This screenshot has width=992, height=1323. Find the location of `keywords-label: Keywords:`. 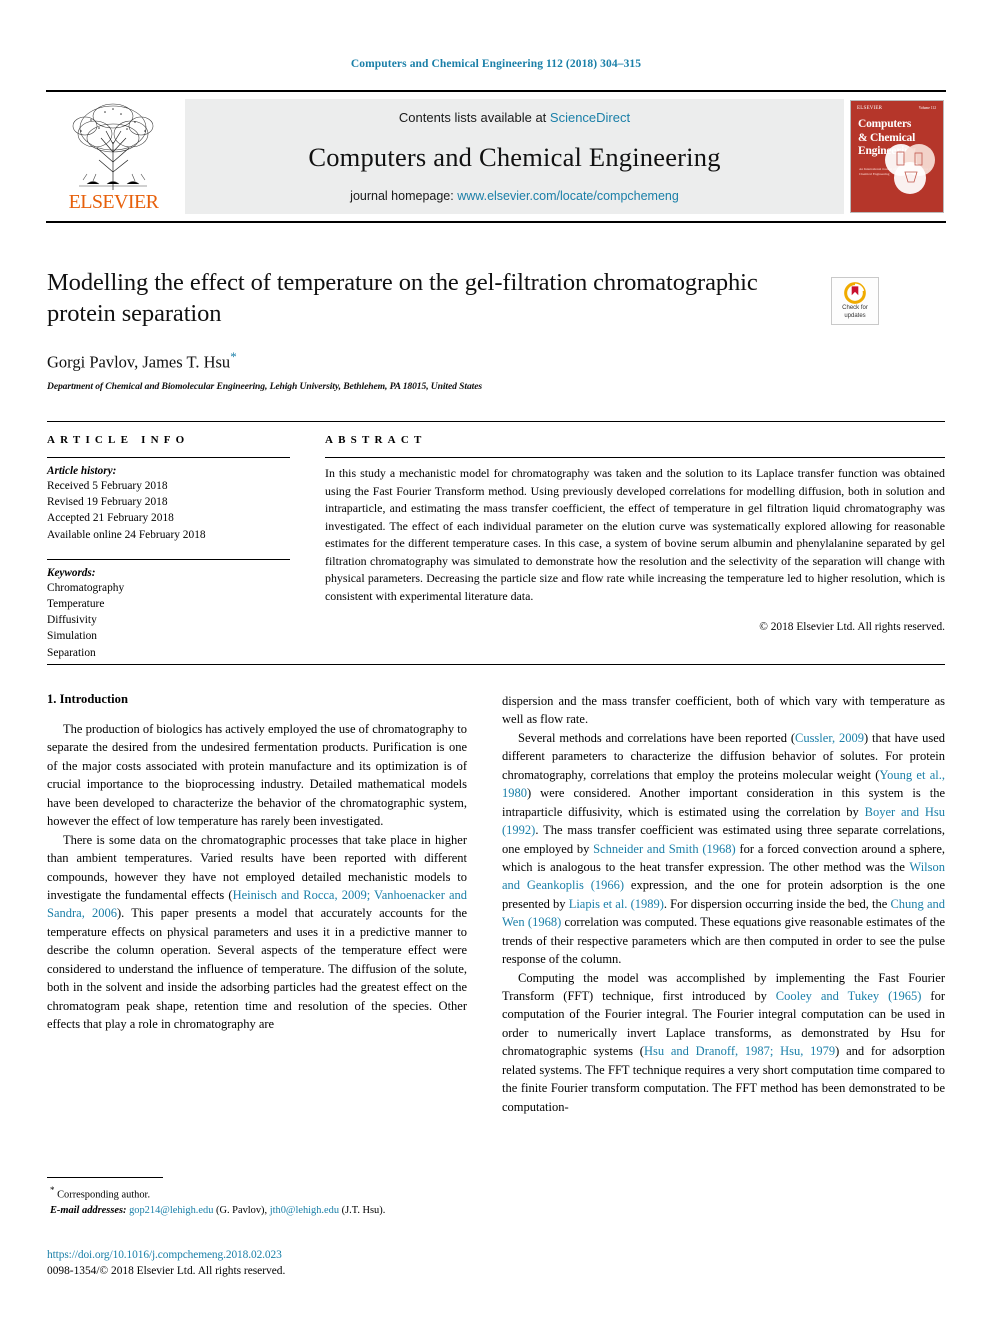

keywords-label: Keywords: is located at coordinates (71, 572).